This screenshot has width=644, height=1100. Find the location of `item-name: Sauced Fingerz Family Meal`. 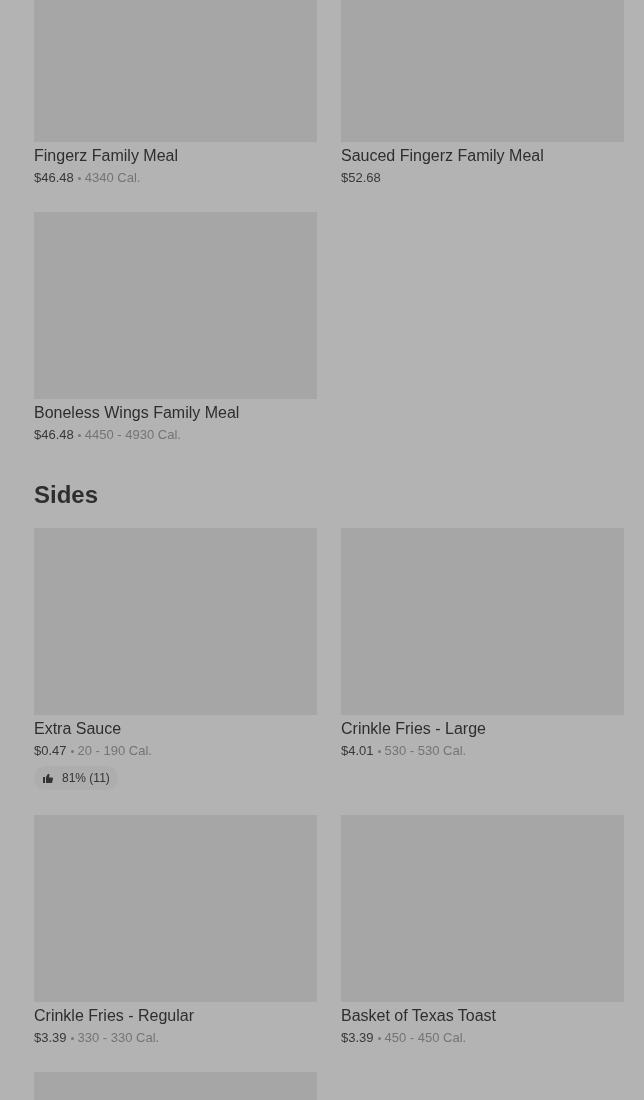

item-name: Sauced Fingerz Family Meal is located at coordinates (482, 156).